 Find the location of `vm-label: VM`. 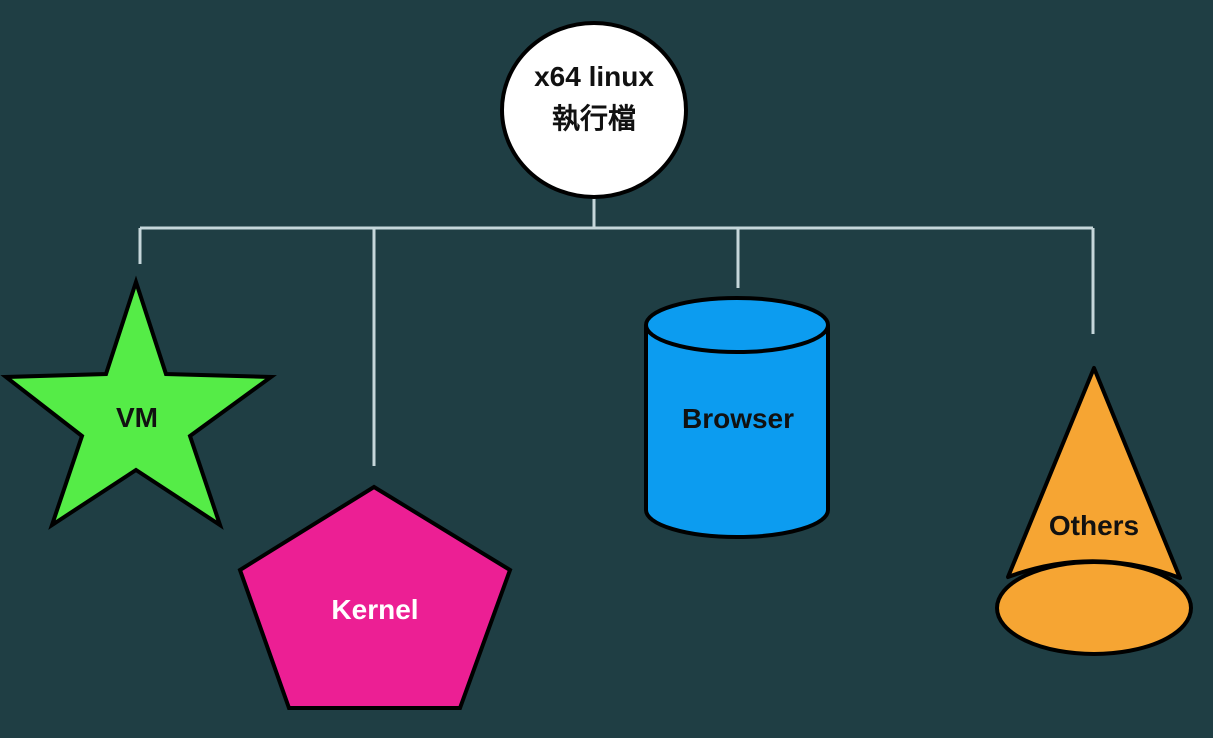

vm-label: VM is located at coordinates (137, 417).